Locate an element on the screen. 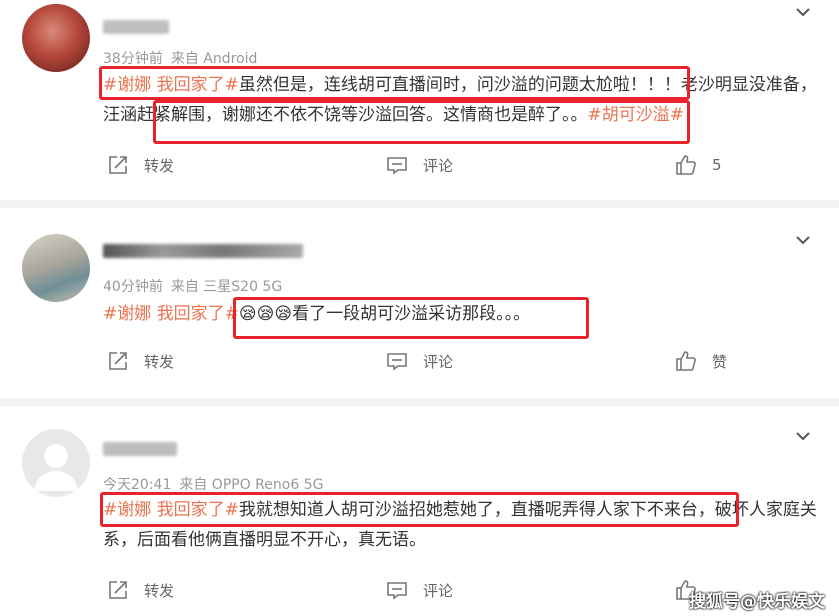  like-count: 5 is located at coordinates (717, 165).